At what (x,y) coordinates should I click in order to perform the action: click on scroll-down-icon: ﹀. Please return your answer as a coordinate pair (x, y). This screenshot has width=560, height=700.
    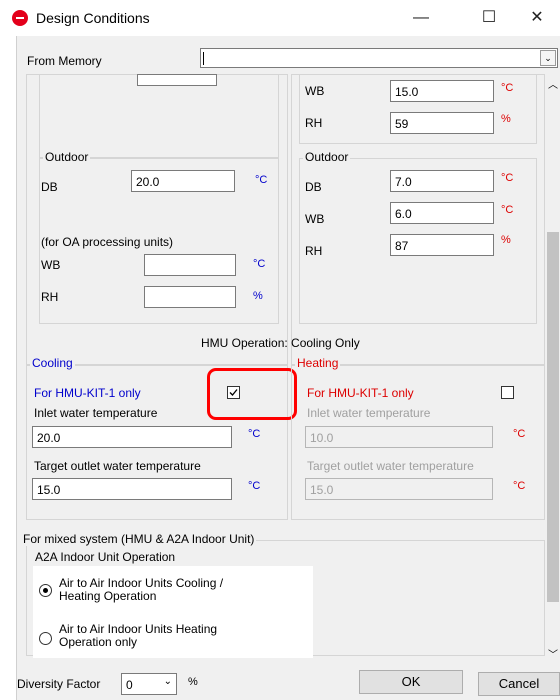
    Looking at the image, I should click on (553, 653).